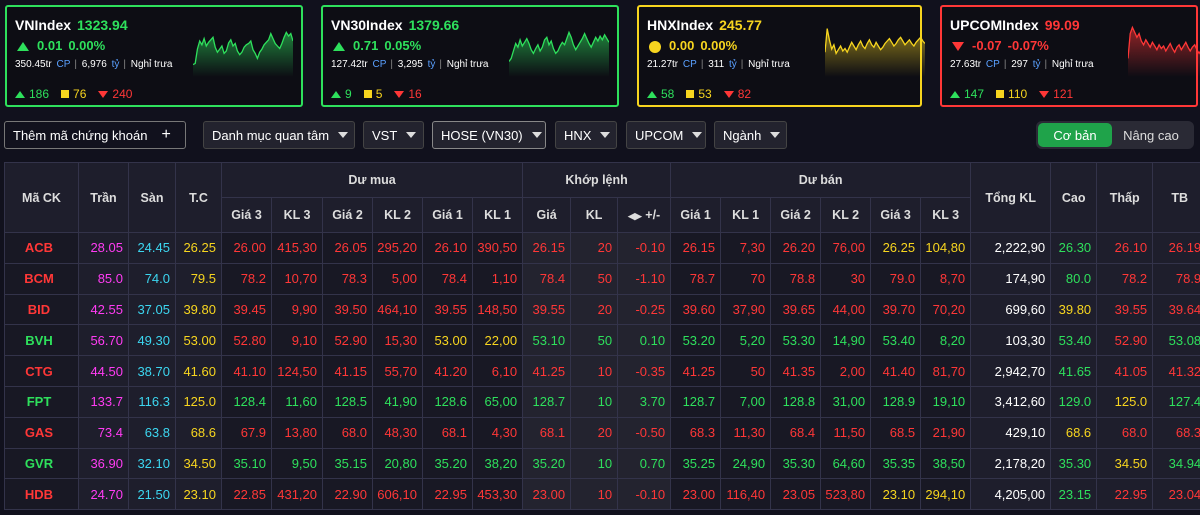 This screenshot has width=1200, height=515. What do you see at coordinates (1074, 248) in the screenshot?
I see `high-cell: 26.30` at bounding box center [1074, 248].